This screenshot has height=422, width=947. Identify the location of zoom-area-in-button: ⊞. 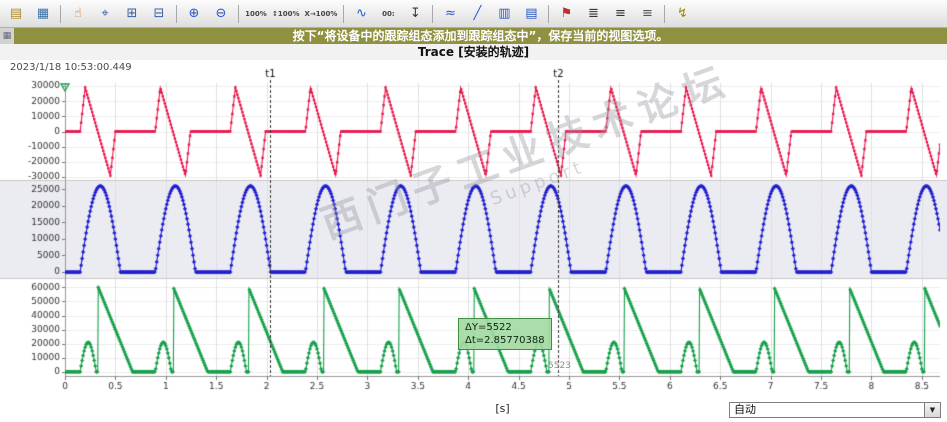
(132, 14).